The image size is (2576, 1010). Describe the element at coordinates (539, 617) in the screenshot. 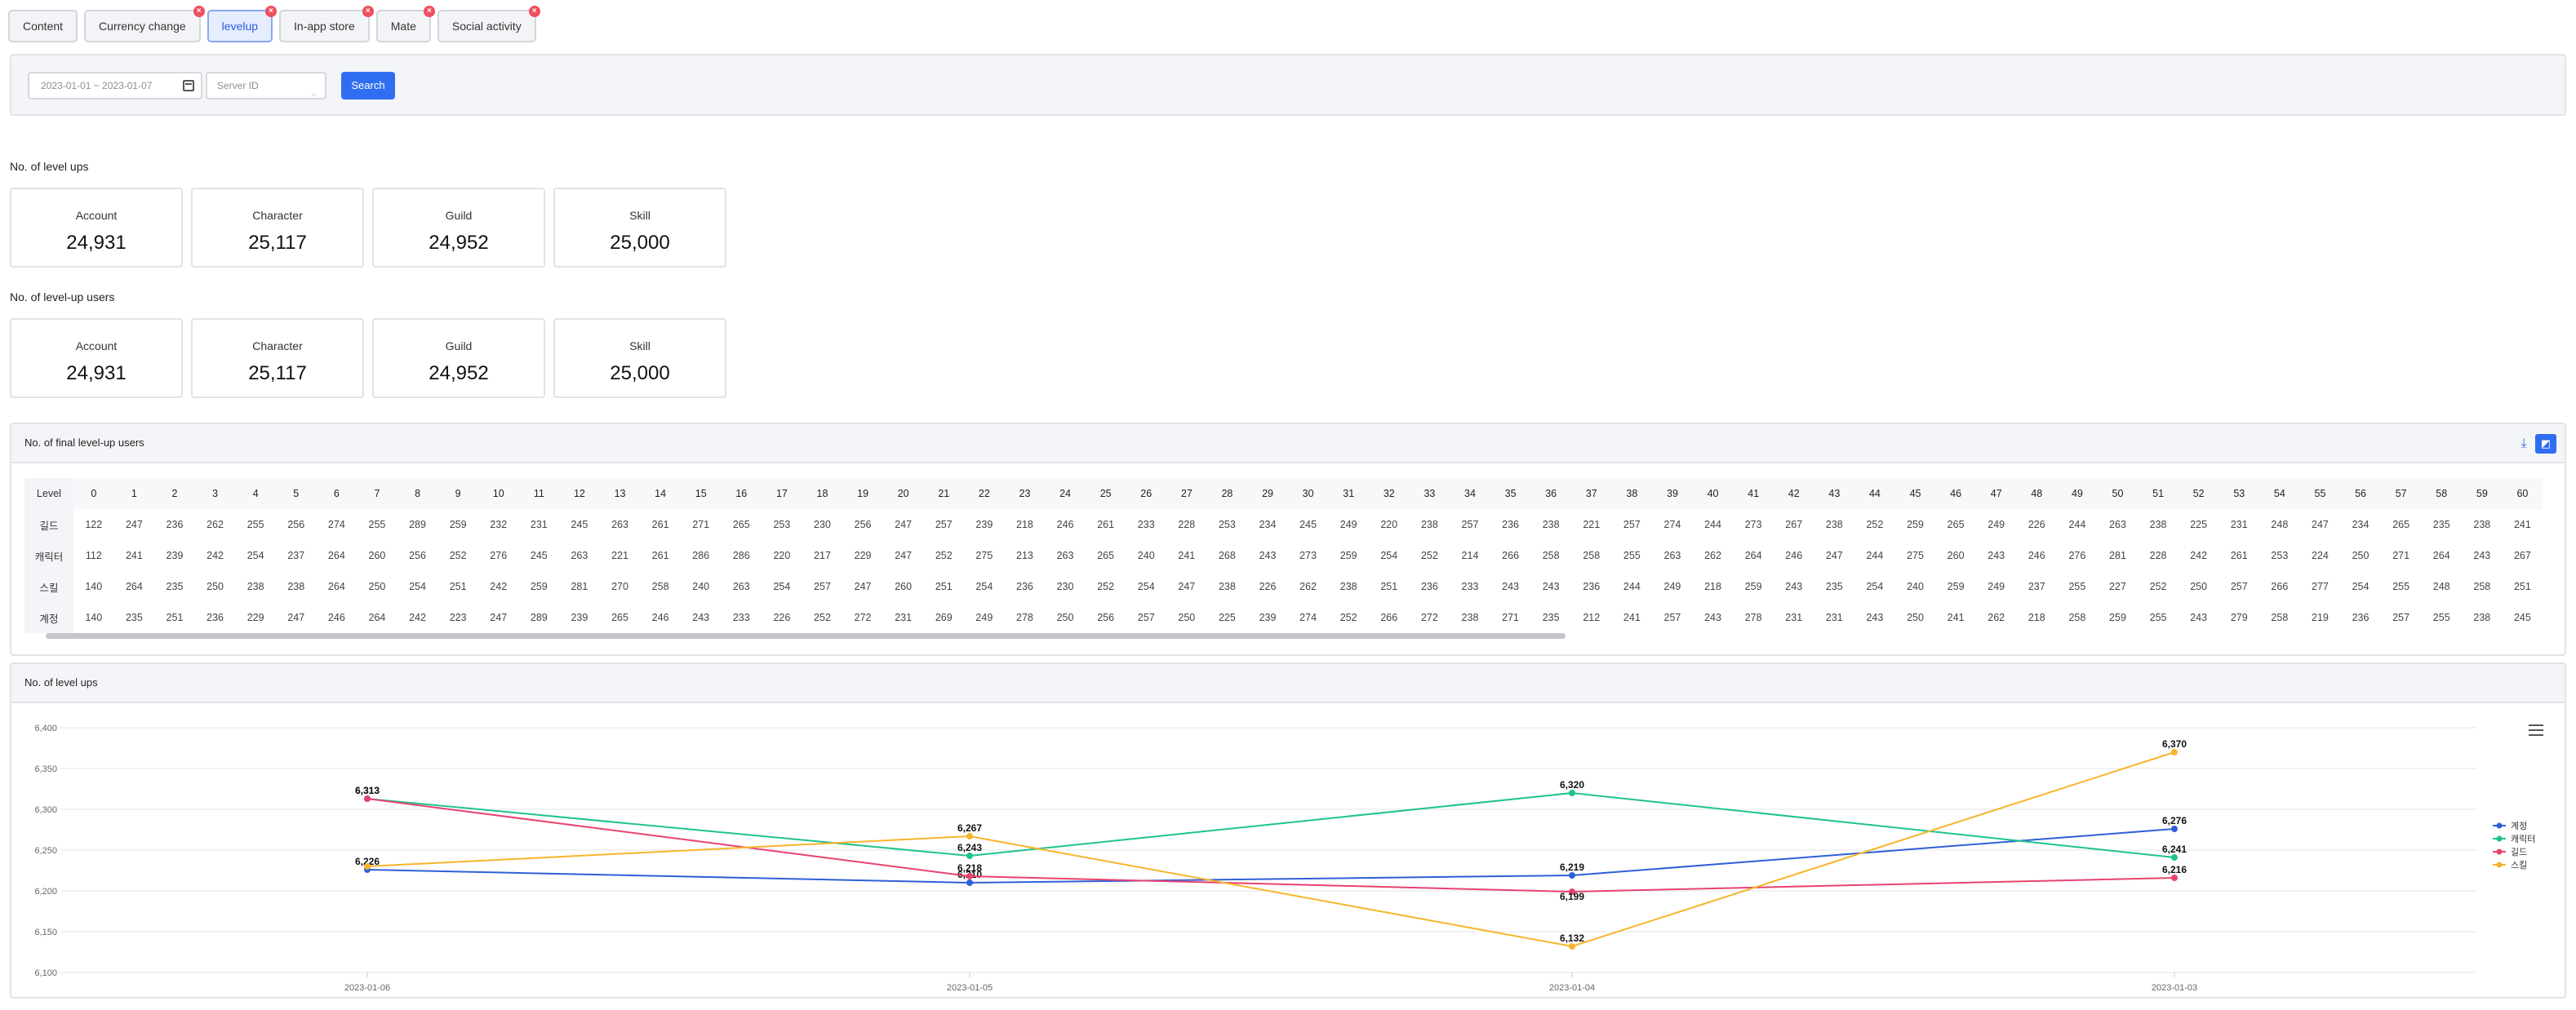

I see `table-cell: 289` at that location.